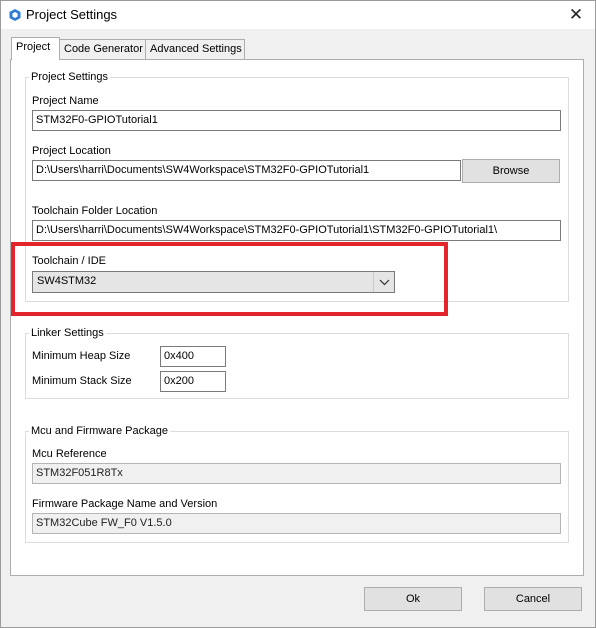 The height and width of the screenshot is (628, 596). I want to click on mcu-reference-field: STM32F051R8Tx, so click(296, 473).